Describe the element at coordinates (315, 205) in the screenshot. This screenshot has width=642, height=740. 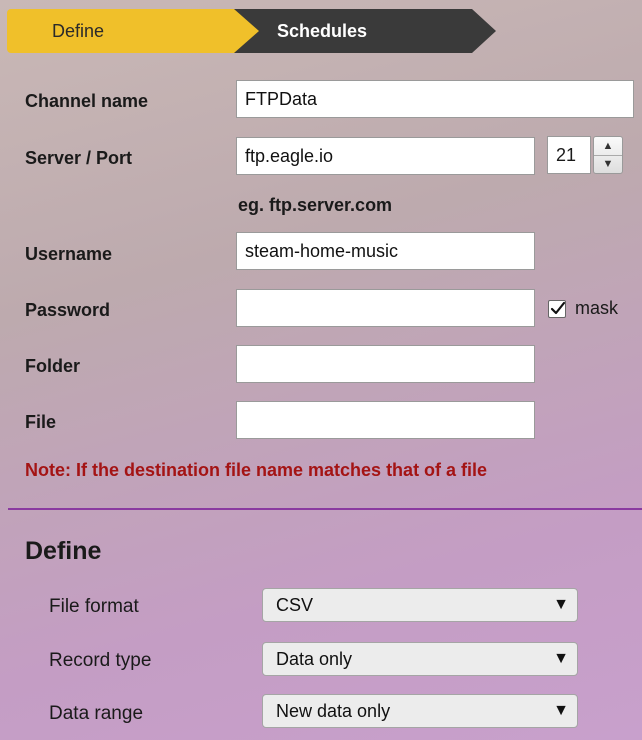
I see `server-hint: eg. ftp.server.com` at that location.